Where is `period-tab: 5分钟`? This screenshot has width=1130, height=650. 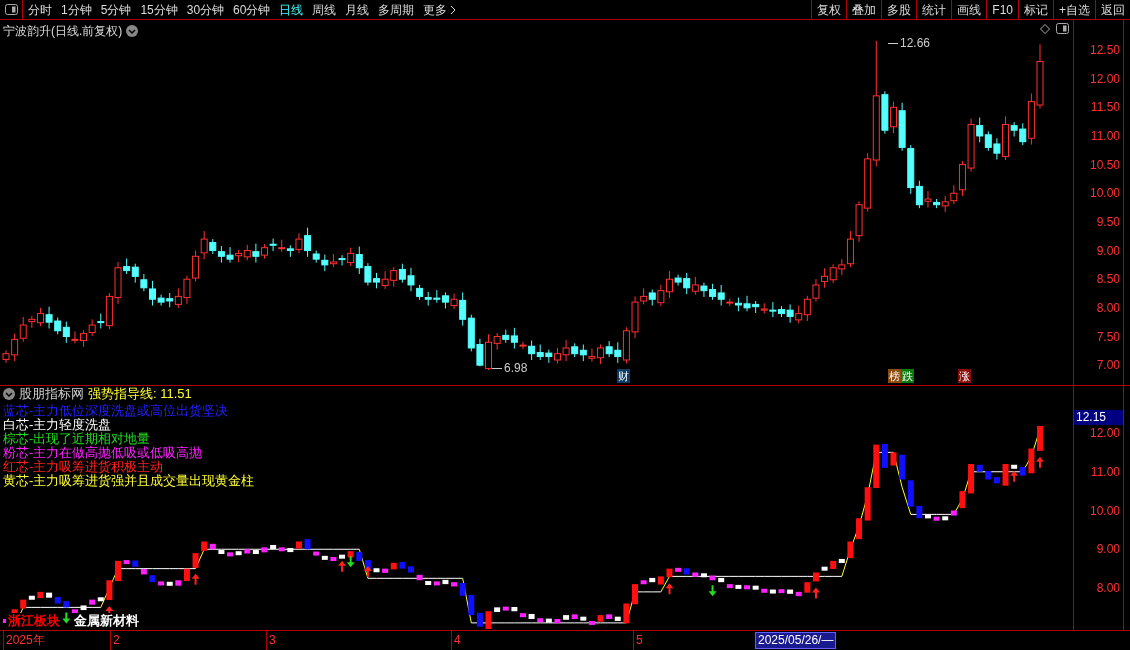 period-tab: 5分钟 is located at coordinates (116, 9).